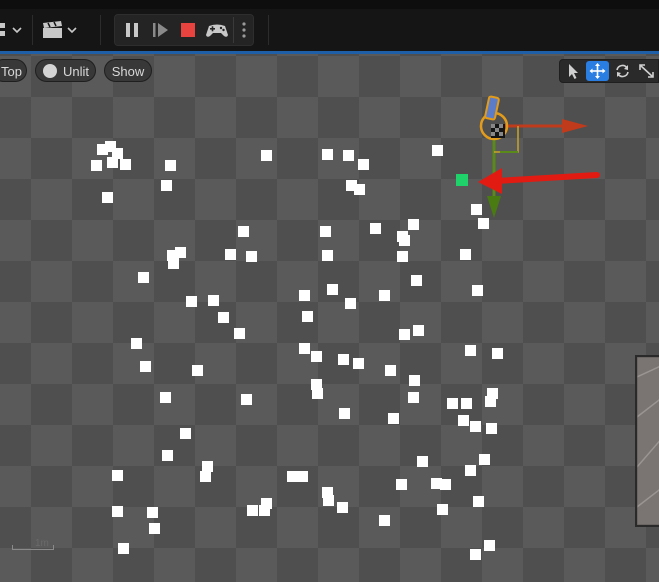 The height and width of the screenshot is (582, 659). What do you see at coordinates (329, 4) in the screenshot?
I see `title-strip` at bounding box center [329, 4].